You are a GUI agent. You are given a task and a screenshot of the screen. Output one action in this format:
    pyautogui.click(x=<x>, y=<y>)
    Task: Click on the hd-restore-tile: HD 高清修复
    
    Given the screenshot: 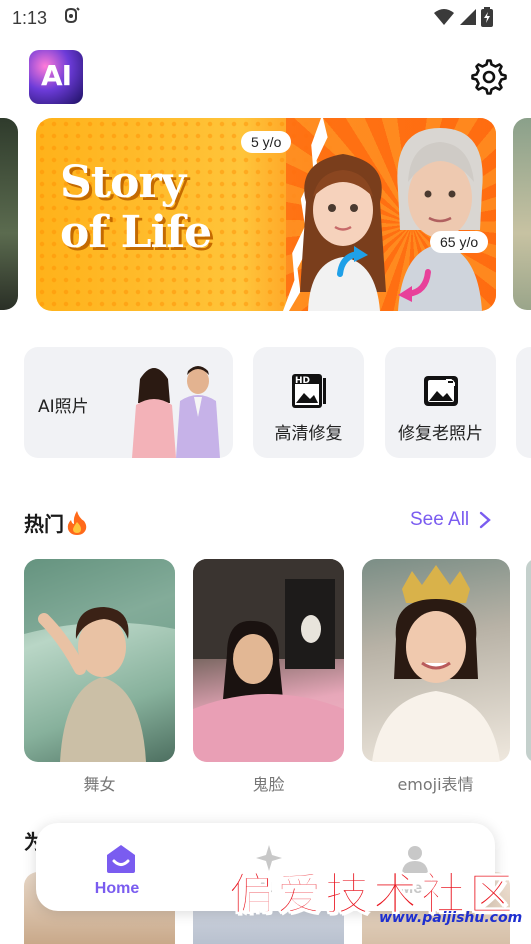 What is the action you would take?
    pyautogui.click(x=308, y=402)
    